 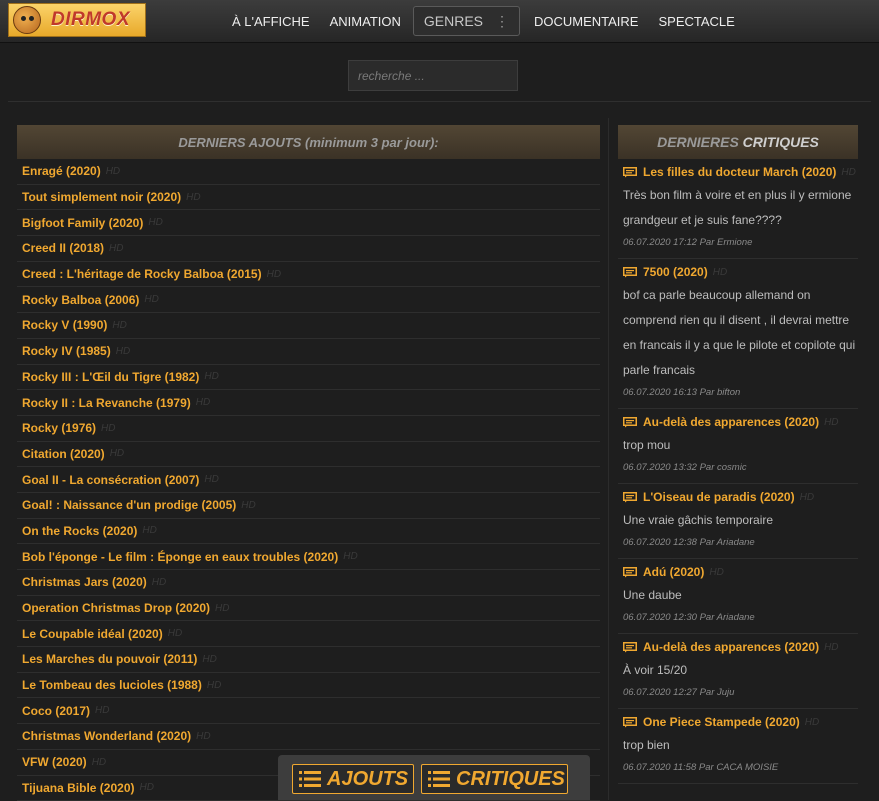 What do you see at coordinates (675, 272) in the screenshot?
I see `critique-movie-link: 7500 (2020)` at bounding box center [675, 272].